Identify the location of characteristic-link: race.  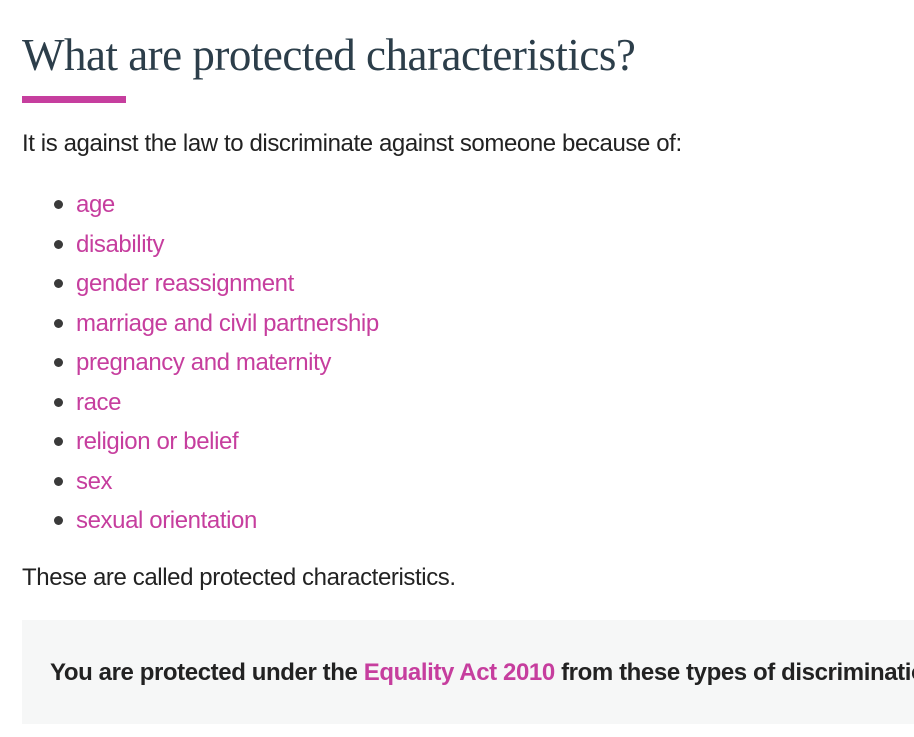
(98, 403).